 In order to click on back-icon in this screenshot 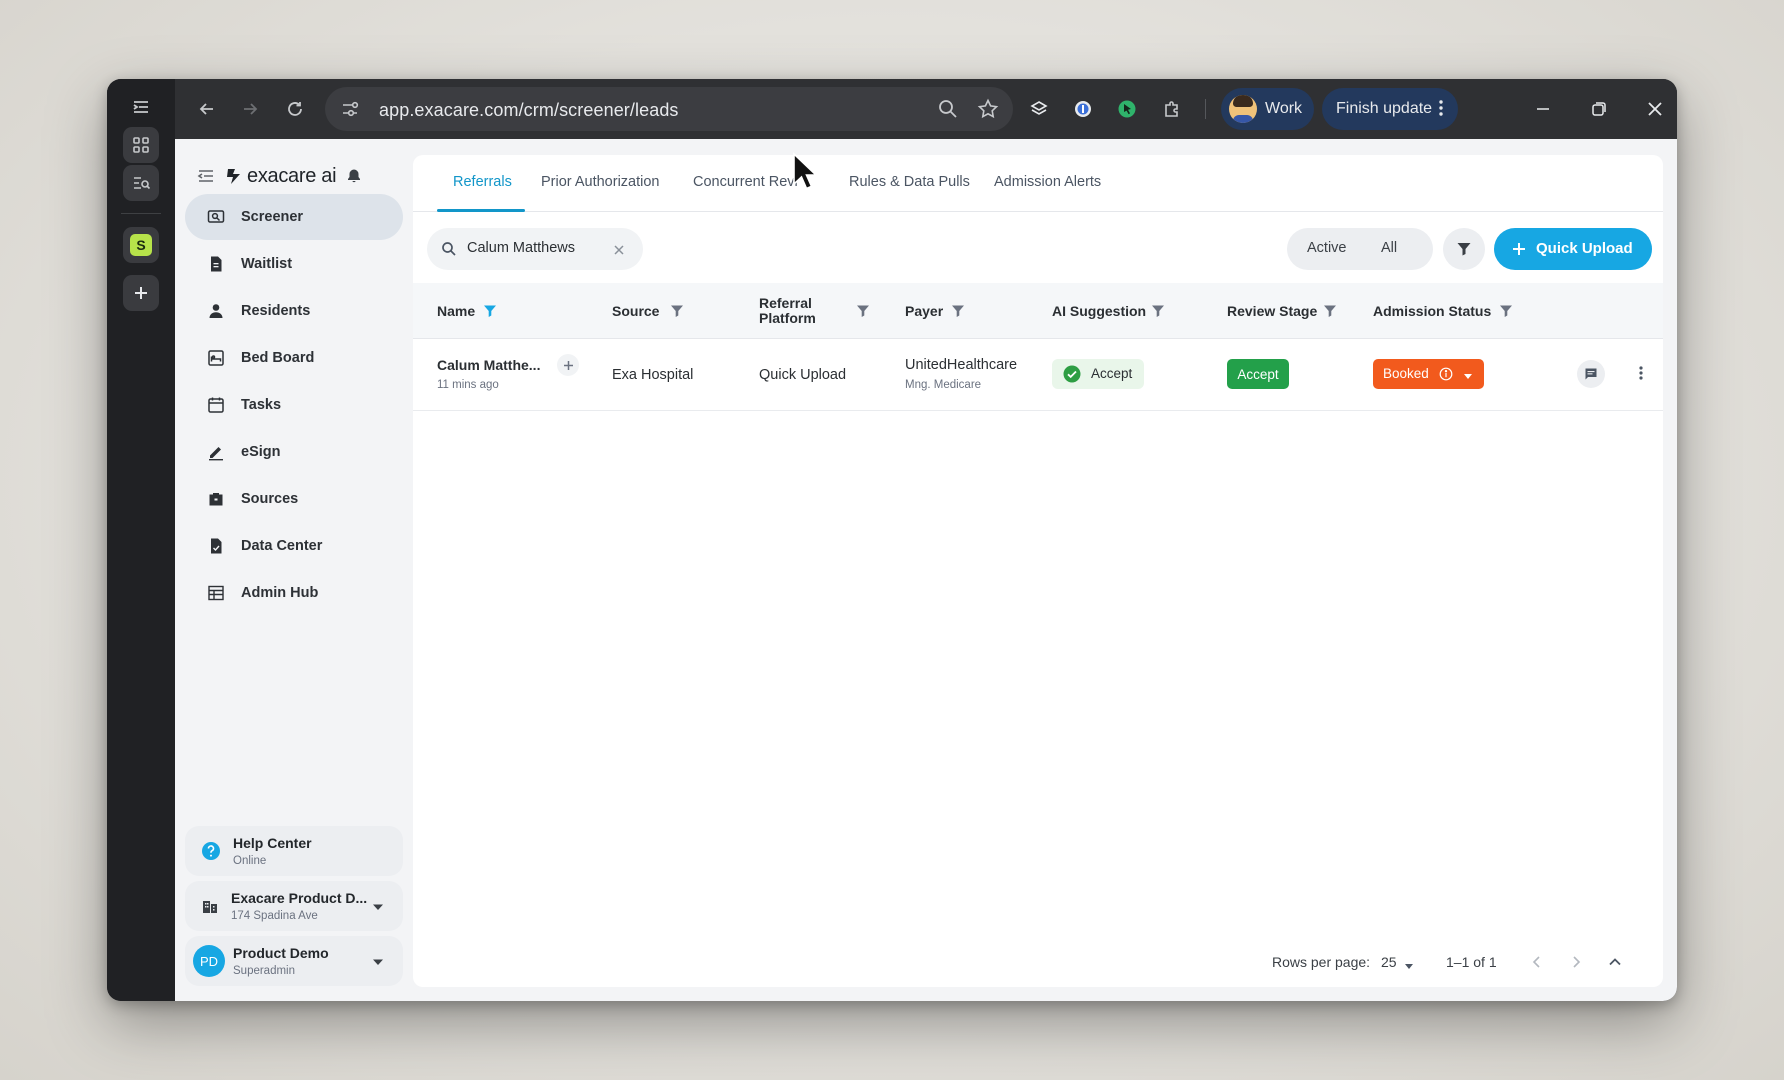, I will do `click(207, 109)`.